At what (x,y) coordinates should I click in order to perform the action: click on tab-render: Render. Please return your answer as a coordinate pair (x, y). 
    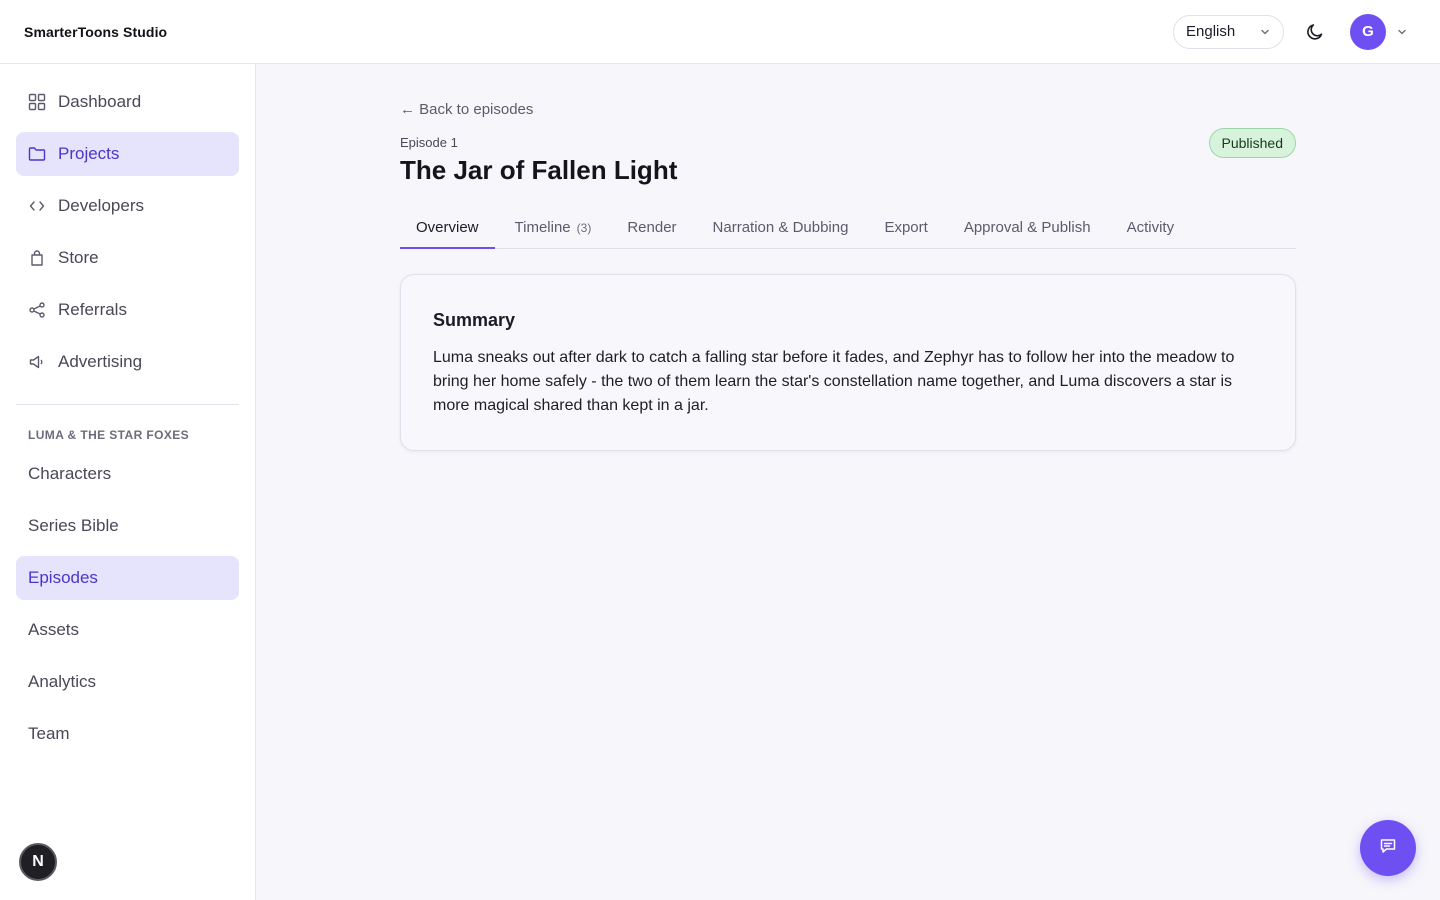
    Looking at the image, I should click on (651, 227).